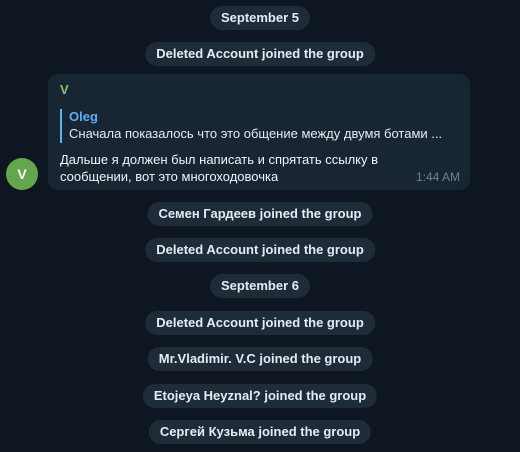 The width and height of the screenshot is (520, 452). I want to click on date-separator: September 6, so click(260, 286).